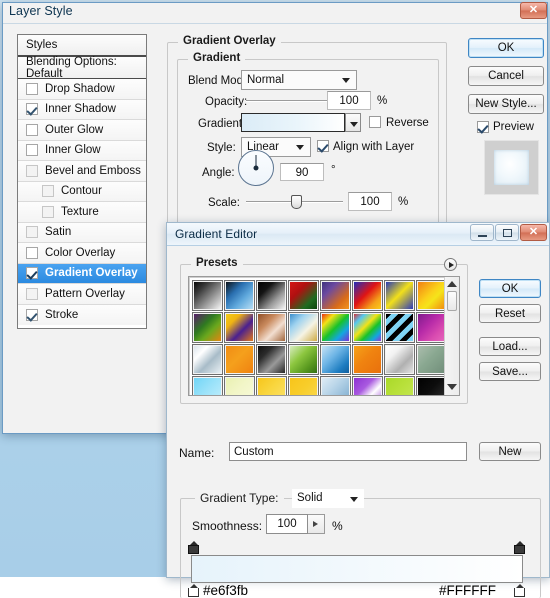 The width and height of the screenshot is (550, 598). I want to click on angle-dial, so click(256, 168).